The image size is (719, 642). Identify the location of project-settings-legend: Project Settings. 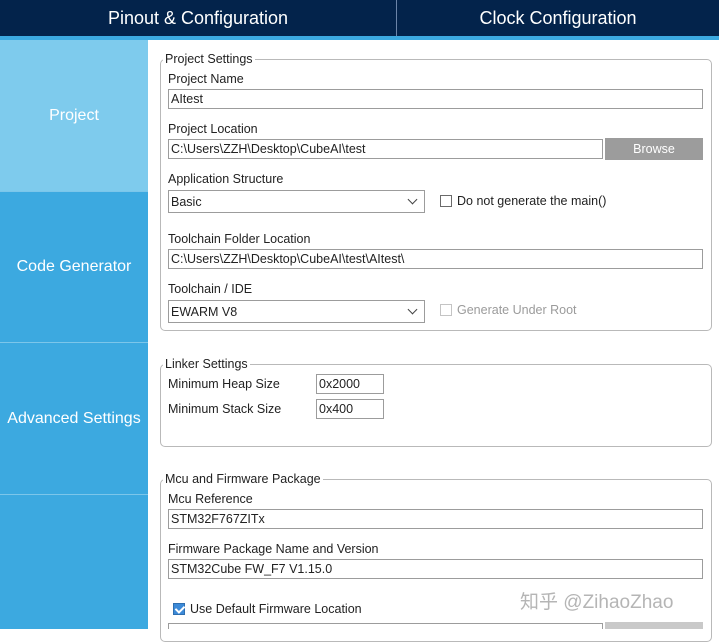
(209, 59).